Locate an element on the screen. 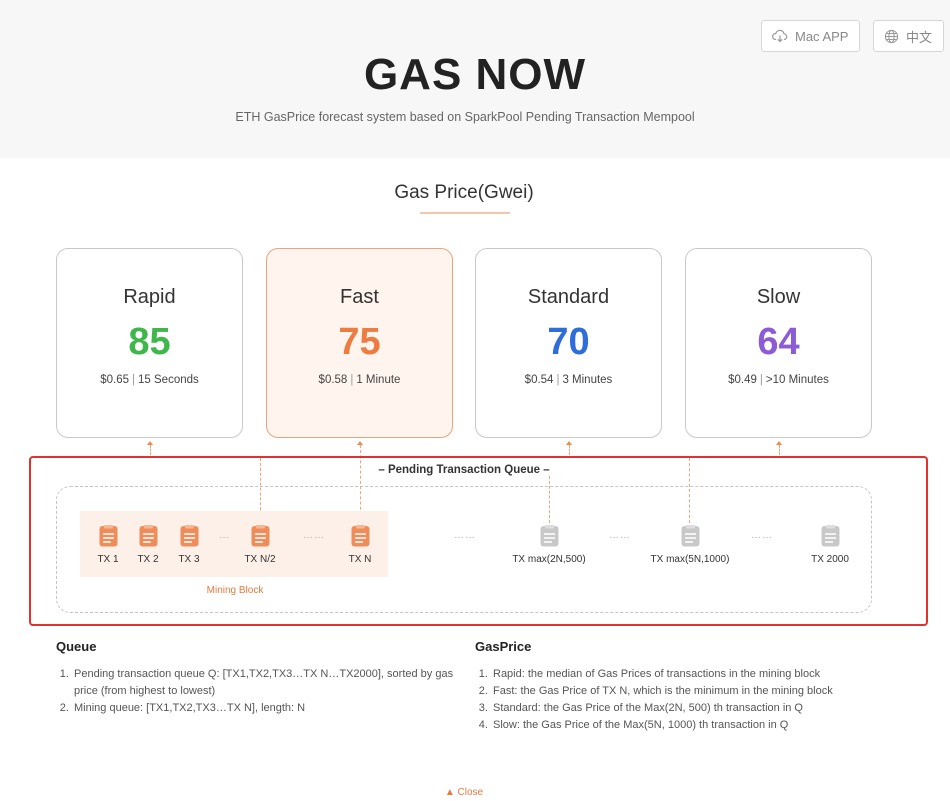  close-button: ▲ Close is located at coordinates (464, 792).